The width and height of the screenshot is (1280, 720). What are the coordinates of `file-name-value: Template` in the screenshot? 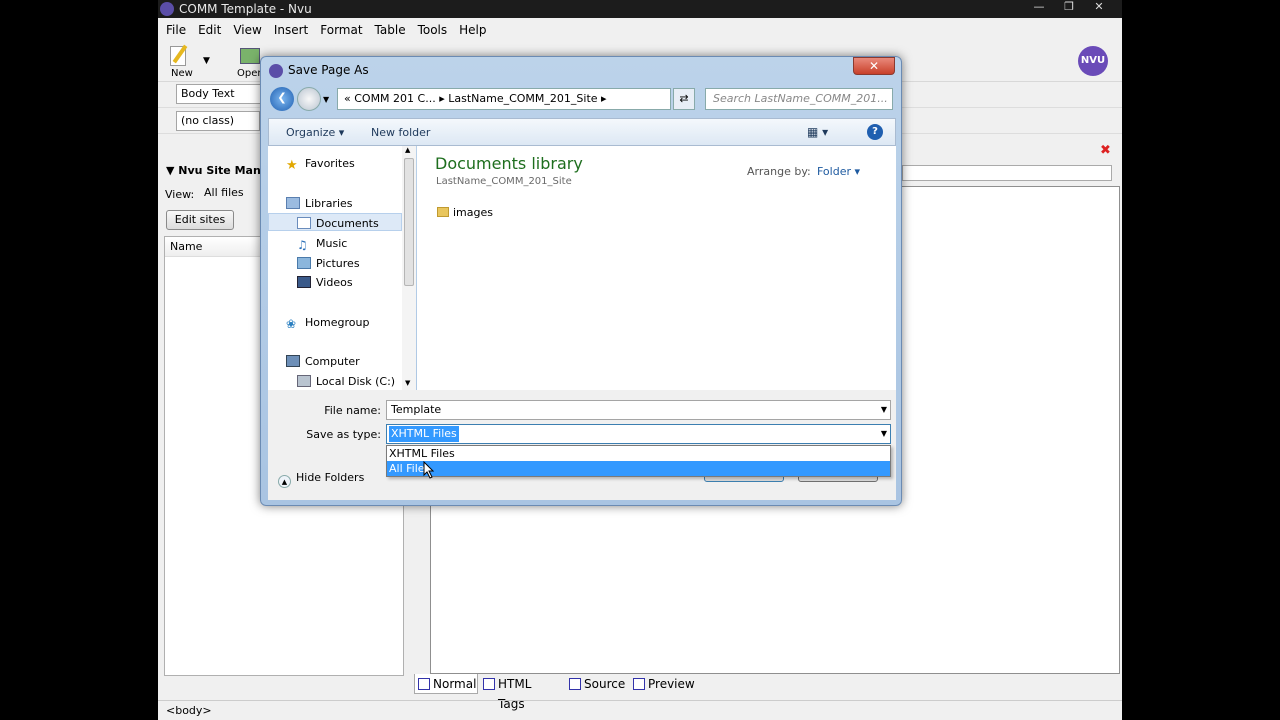 It's located at (416, 409).